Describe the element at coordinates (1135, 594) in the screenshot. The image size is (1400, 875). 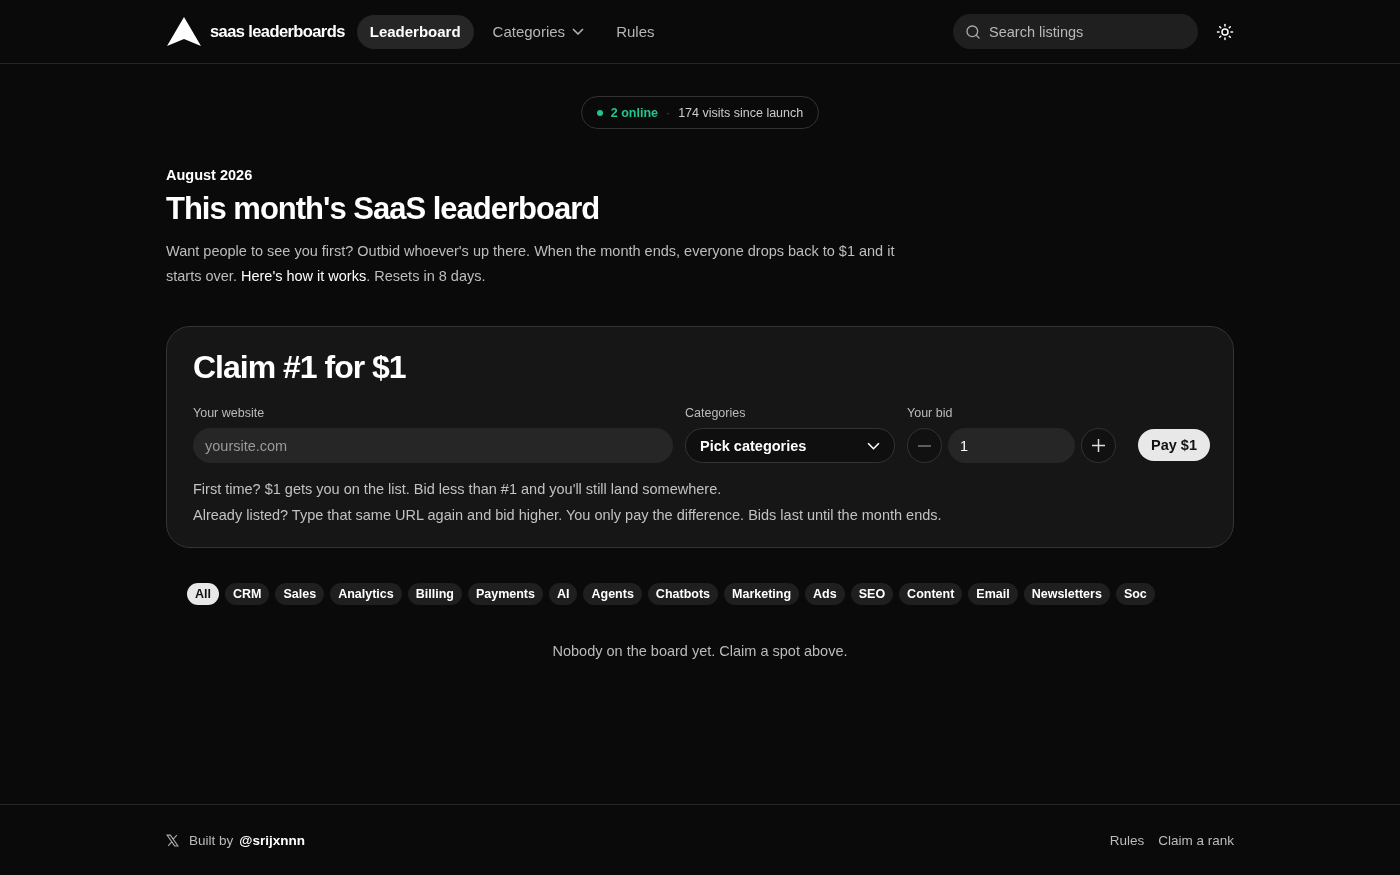
I see `category-chip: Soc` at that location.